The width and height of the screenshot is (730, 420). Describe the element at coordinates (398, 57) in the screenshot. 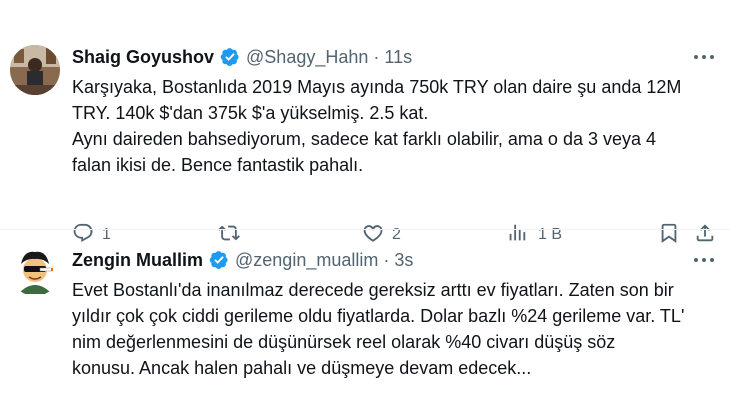

I see `tweet-time: 11s` at that location.